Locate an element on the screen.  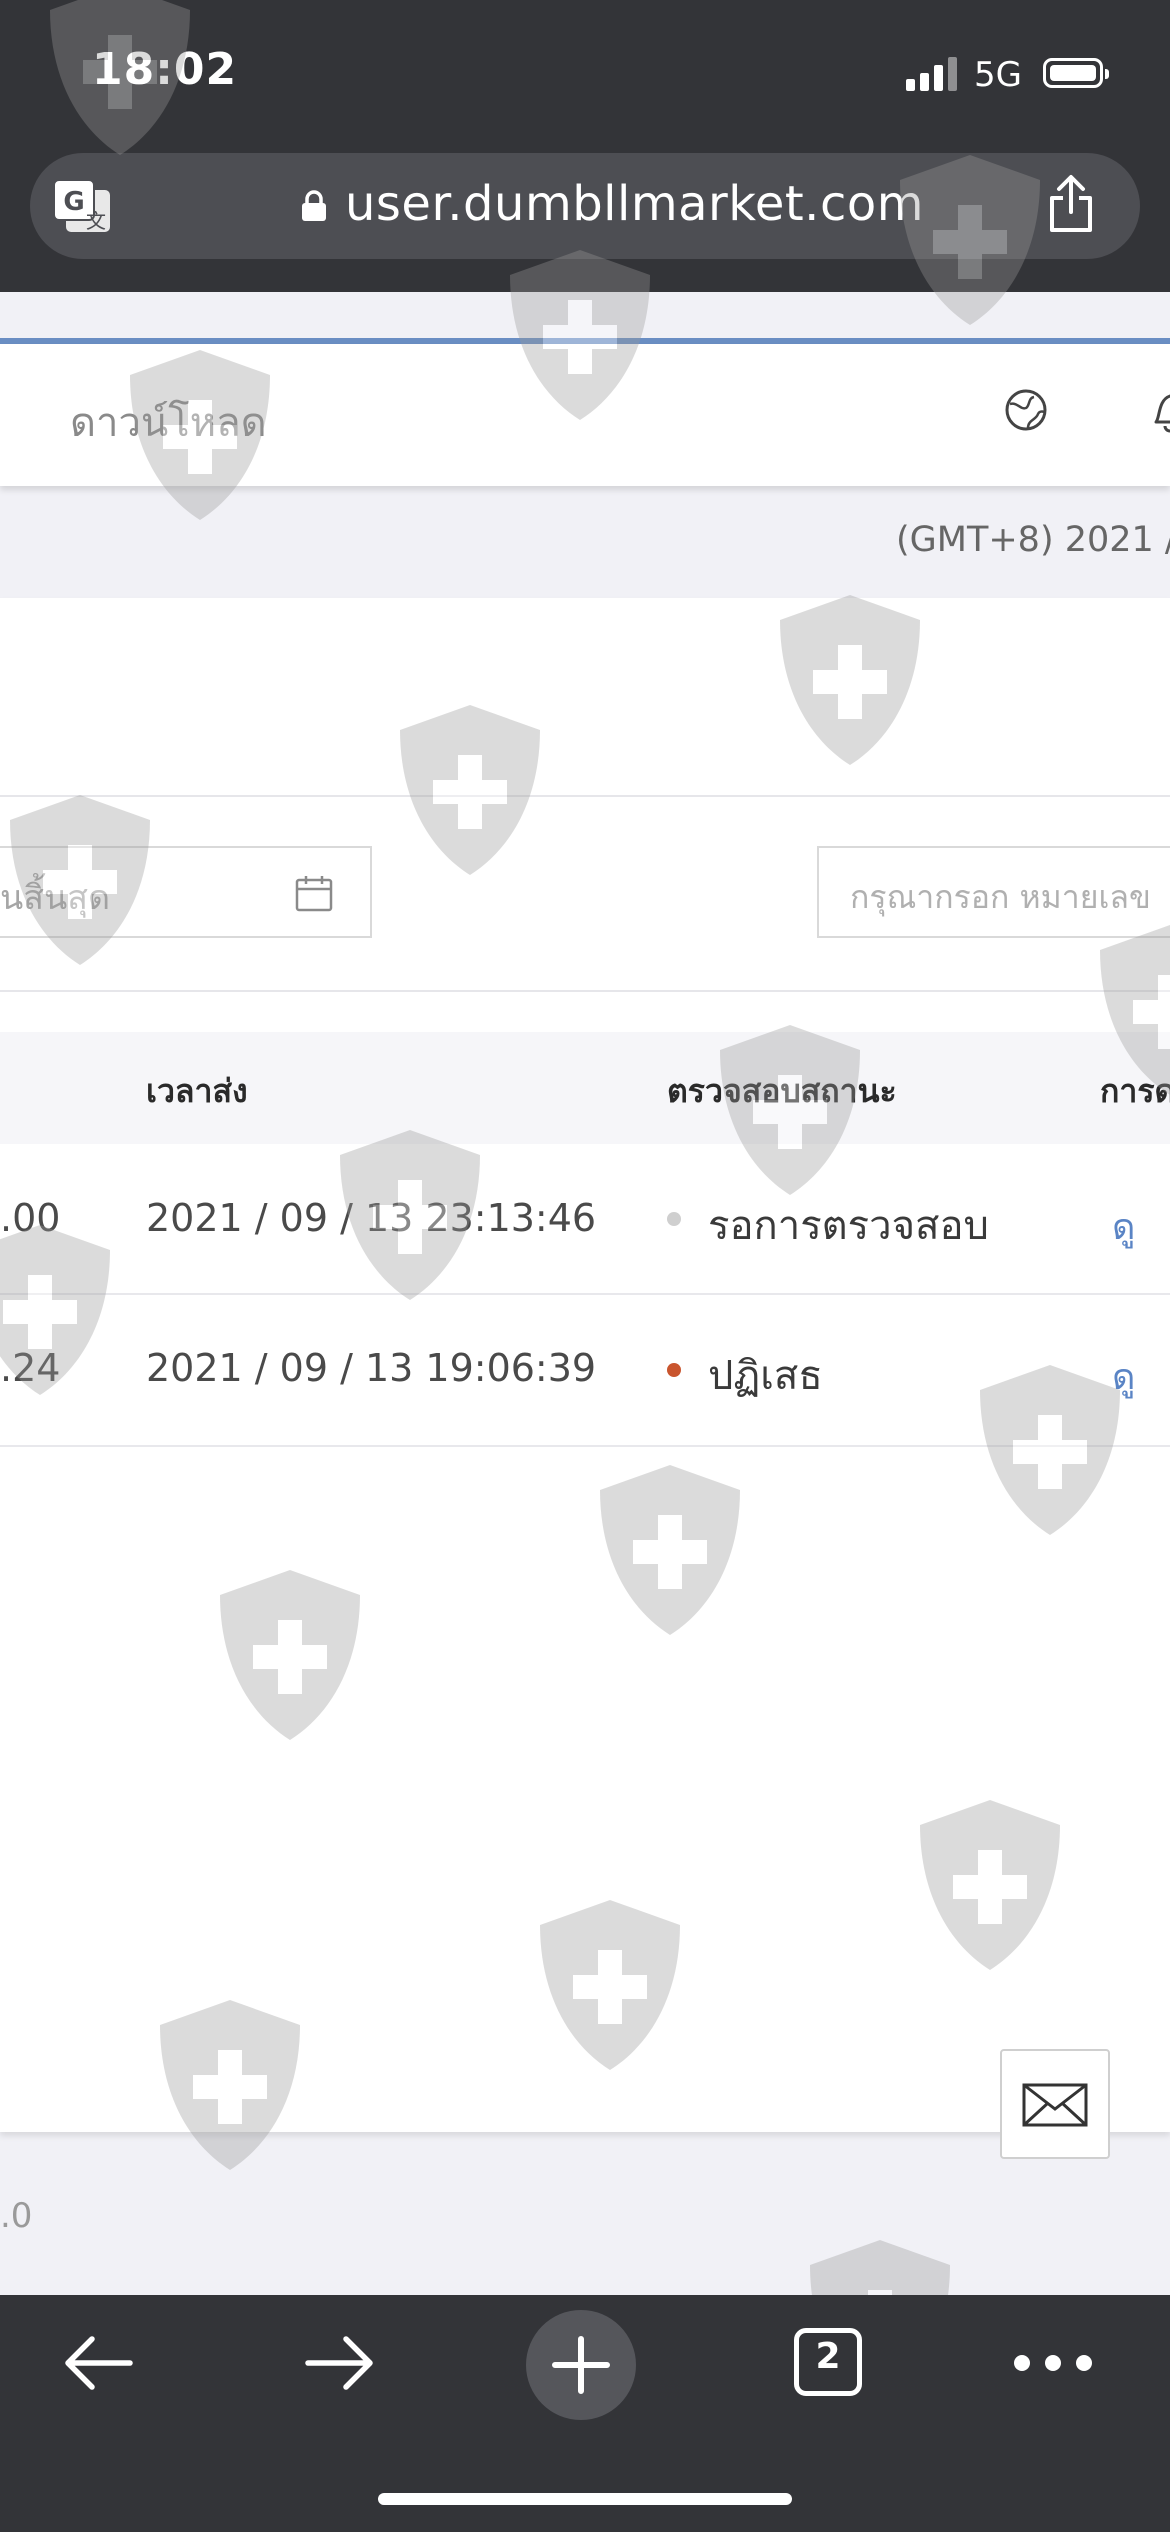
network-type: 5G is located at coordinates (998, 75).